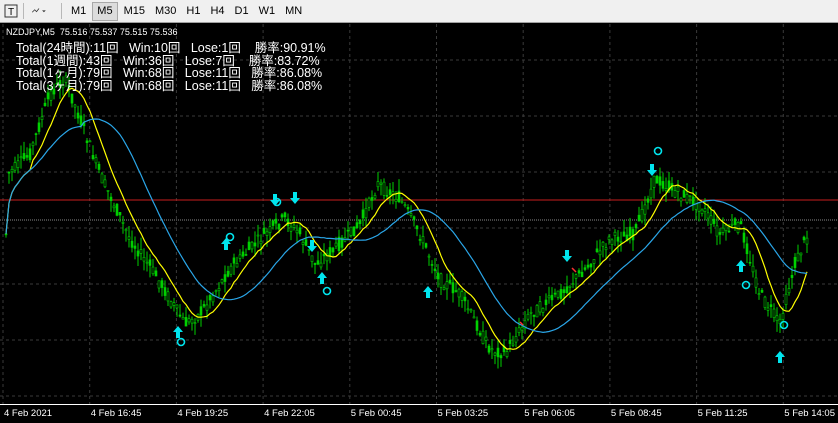 This screenshot has height=423, width=838. I want to click on time-label: 5 Feb 14:05, so click(810, 413).